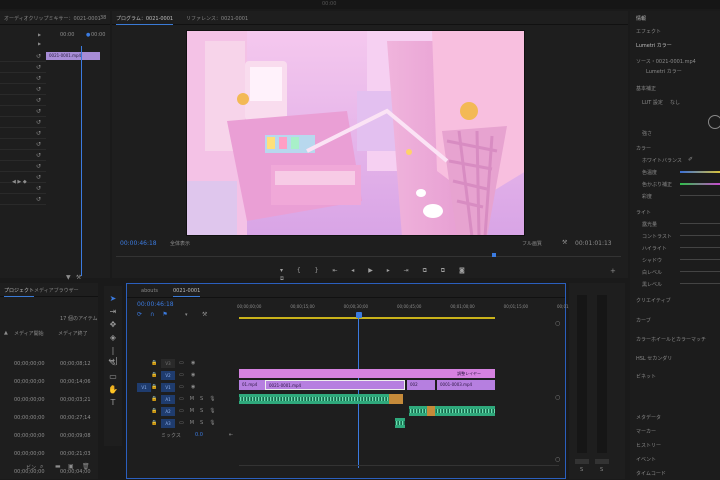  Describe the element at coordinates (700, 223) in the screenshot. I see `exposure-slider` at that location.